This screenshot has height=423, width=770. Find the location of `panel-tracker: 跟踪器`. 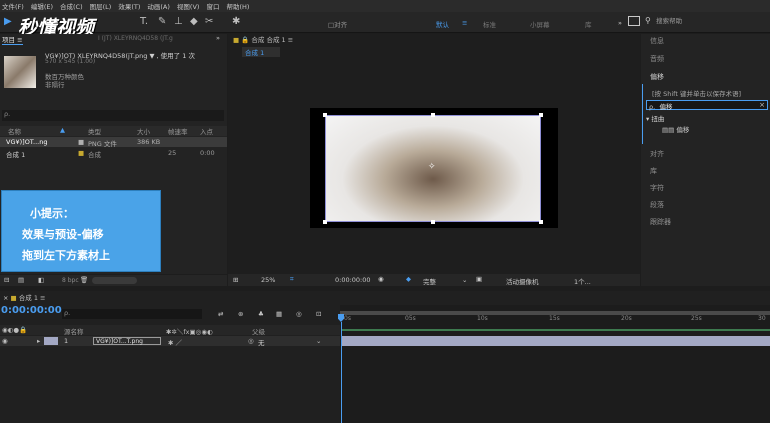

panel-tracker: 跟踪器 is located at coordinates (660, 222).